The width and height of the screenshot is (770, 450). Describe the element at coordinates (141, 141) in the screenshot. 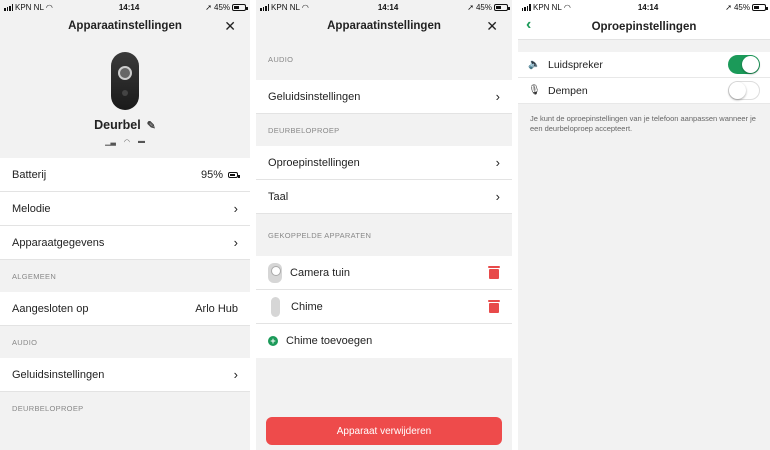

I see `battery-small-icon: ▬` at that location.